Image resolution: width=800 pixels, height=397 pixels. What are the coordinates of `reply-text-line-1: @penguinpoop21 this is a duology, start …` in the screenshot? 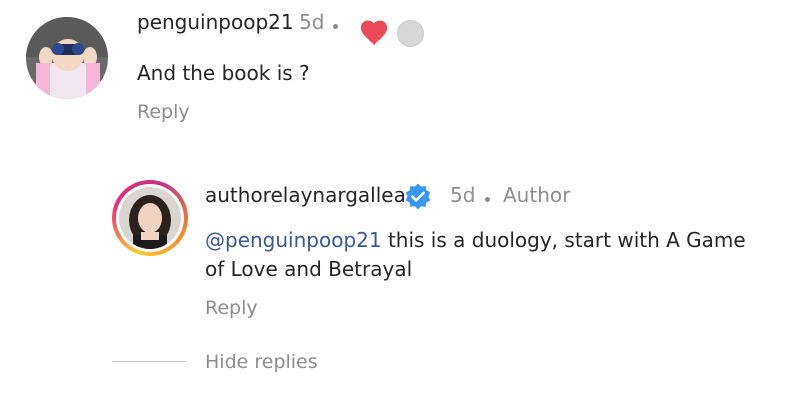 It's located at (475, 240).